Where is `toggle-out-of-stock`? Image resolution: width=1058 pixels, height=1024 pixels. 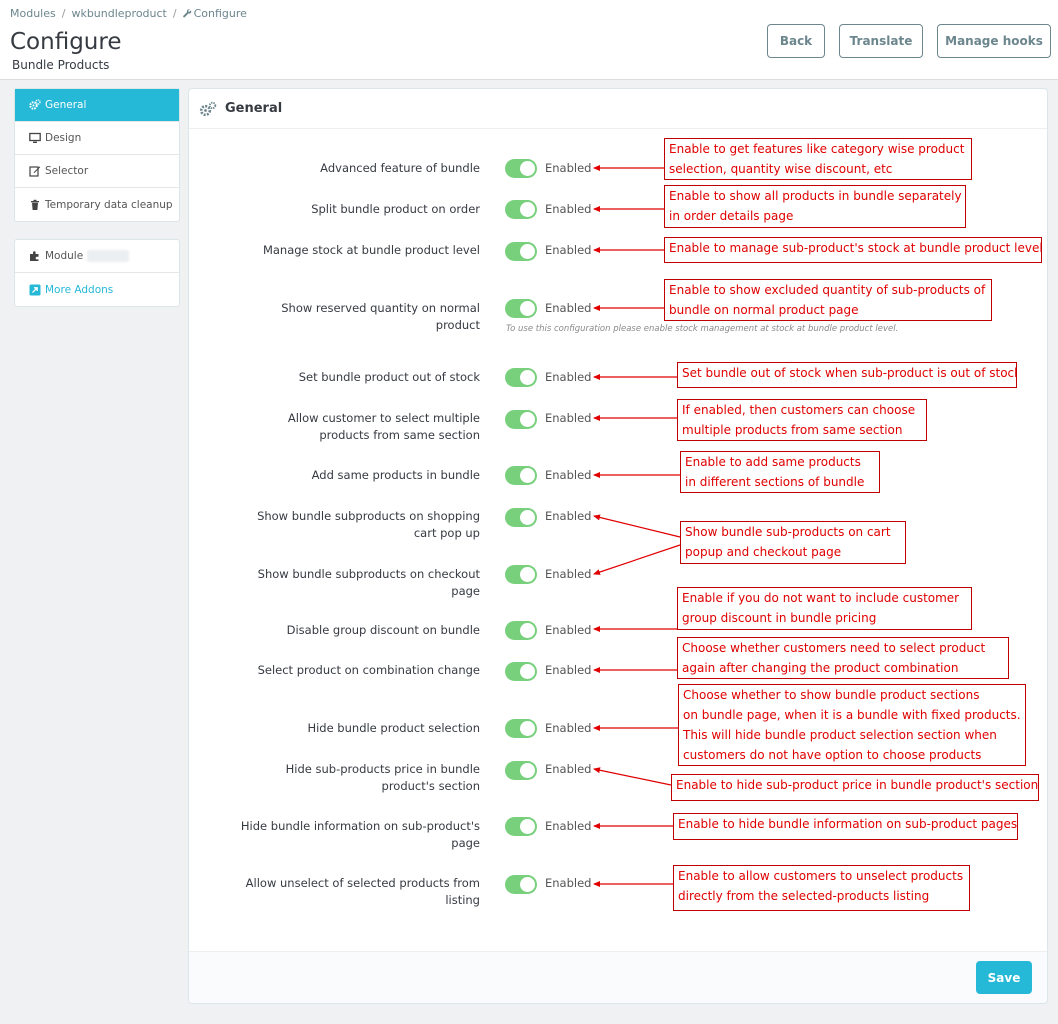 toggle-out-of-stock is located at coordinates (521, 377).